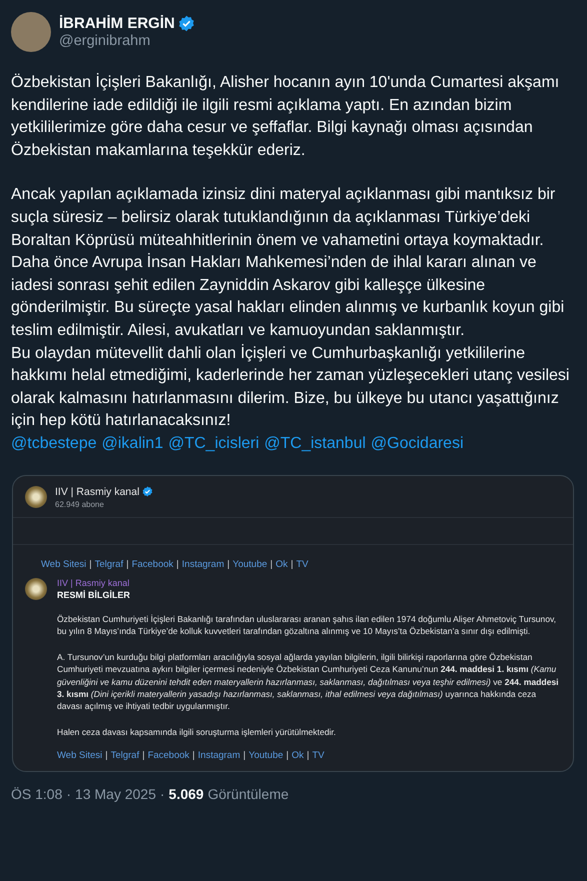 The height and width of the screenshot is (881, 587). What do you see at coordinates (36, 794) in the screenshot?
I see `post-time: ÖS 1:08` at bounding box center [36, 794].